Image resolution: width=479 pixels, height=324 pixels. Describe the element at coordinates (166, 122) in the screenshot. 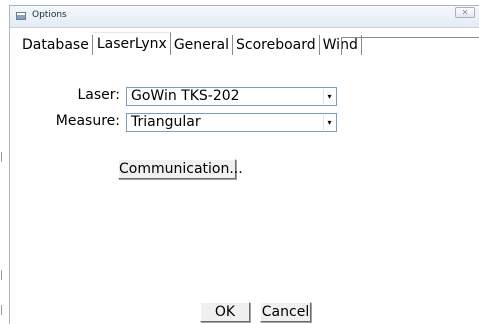

I see `measure-select-value: Triangular` at that location.